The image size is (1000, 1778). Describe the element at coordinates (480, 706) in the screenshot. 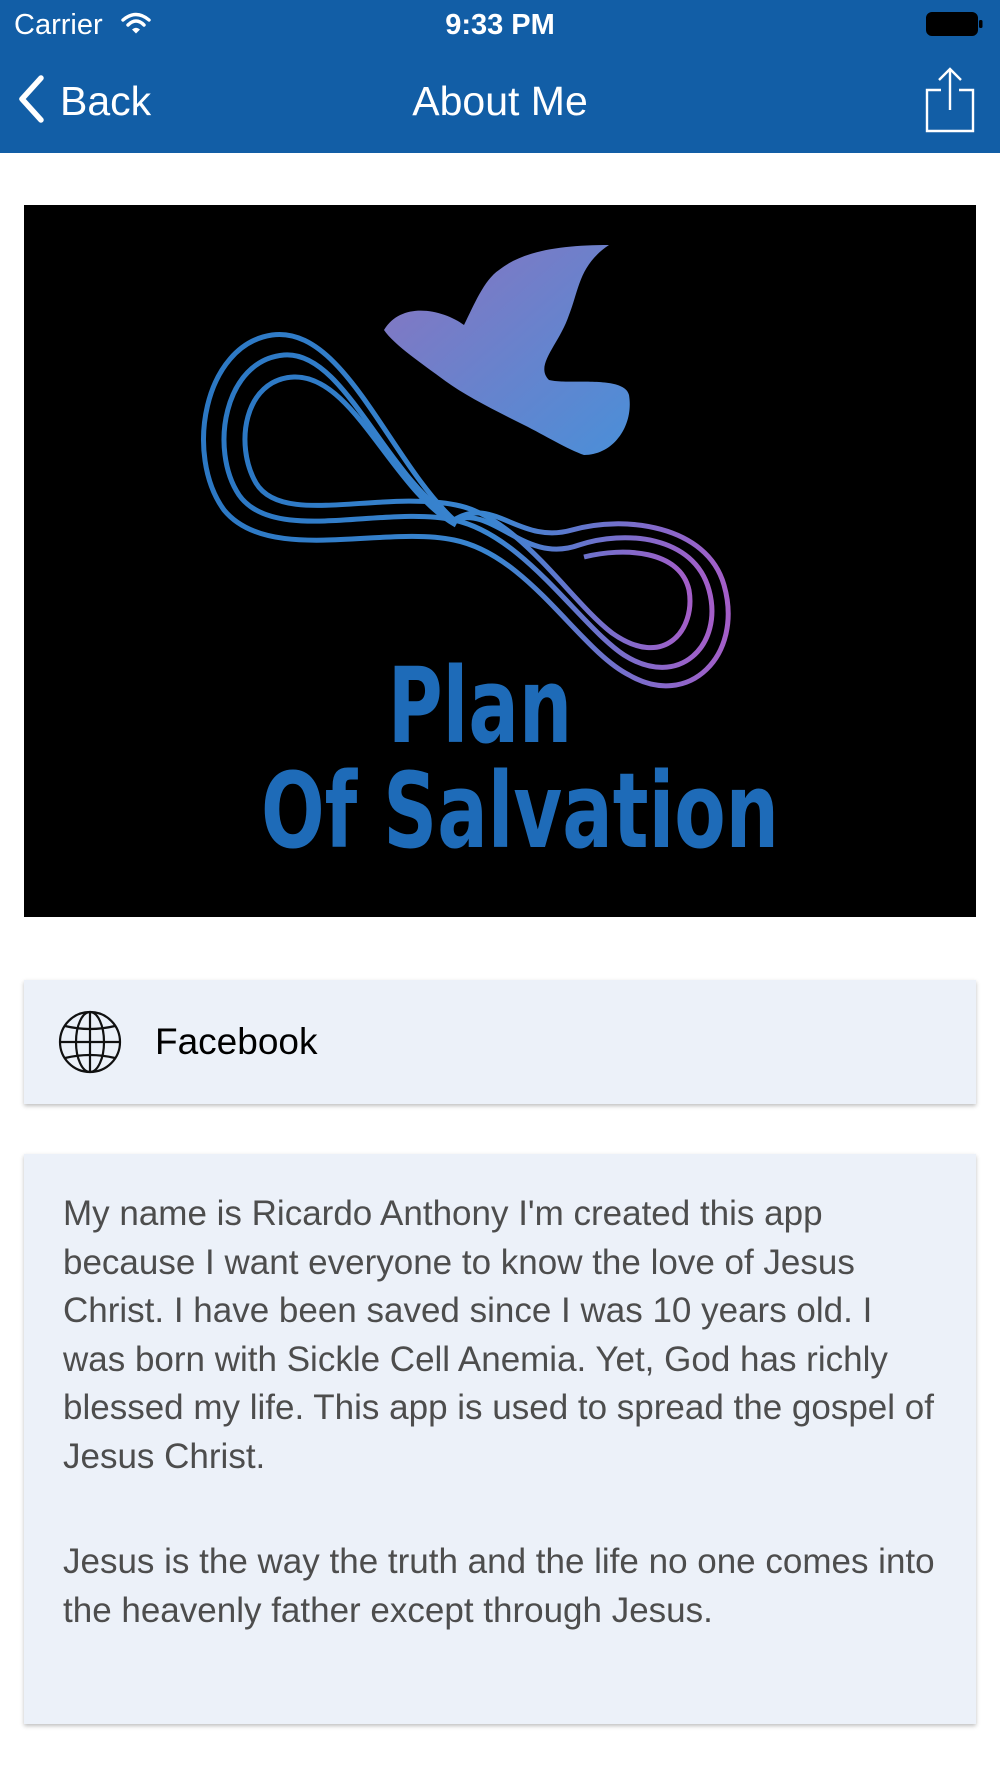

I see `banner-title-line1: Plan` at that location.